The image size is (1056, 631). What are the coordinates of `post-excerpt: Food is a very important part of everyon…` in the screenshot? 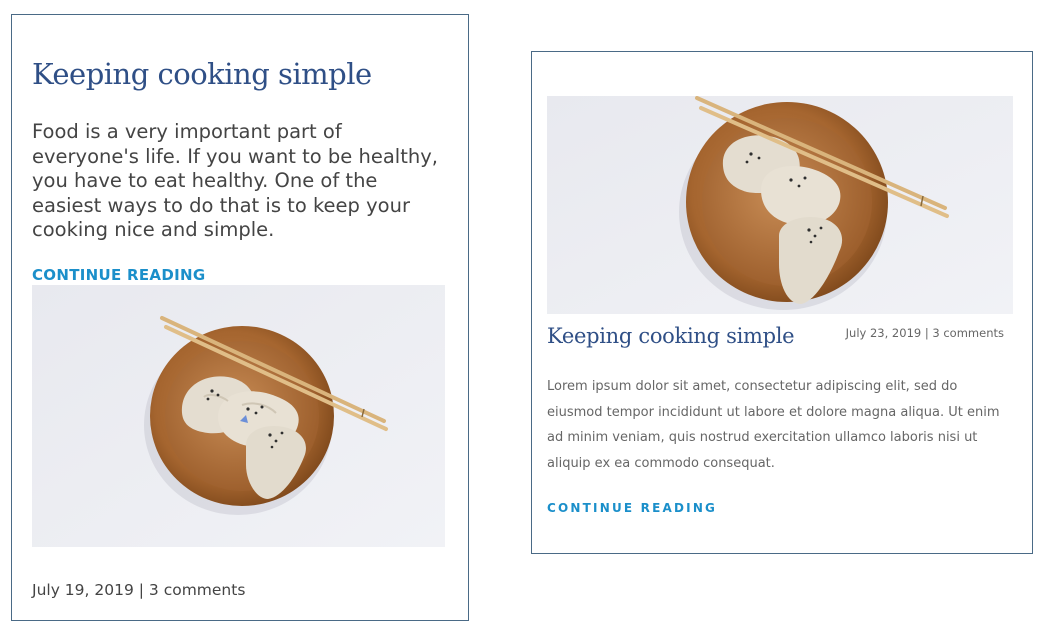 It's located at (235, 180).